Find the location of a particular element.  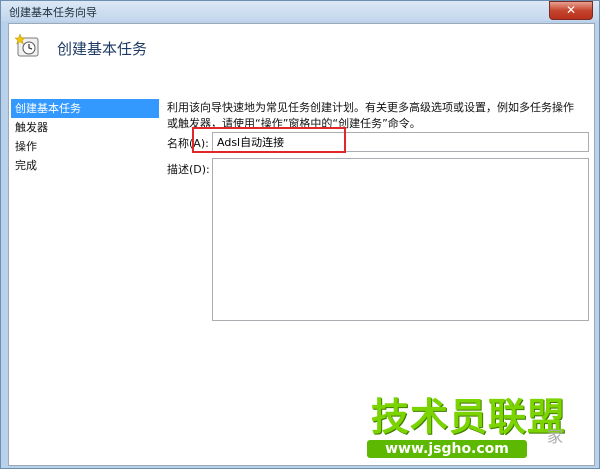

description-label: 描述(D): is located at coordinates (188, 169).